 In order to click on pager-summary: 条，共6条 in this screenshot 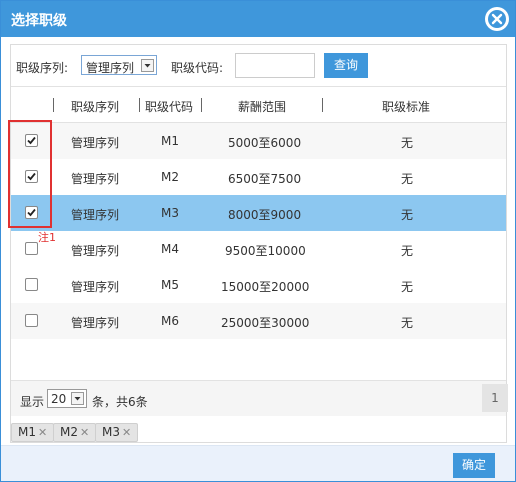, I will do `click(120, 402)`.